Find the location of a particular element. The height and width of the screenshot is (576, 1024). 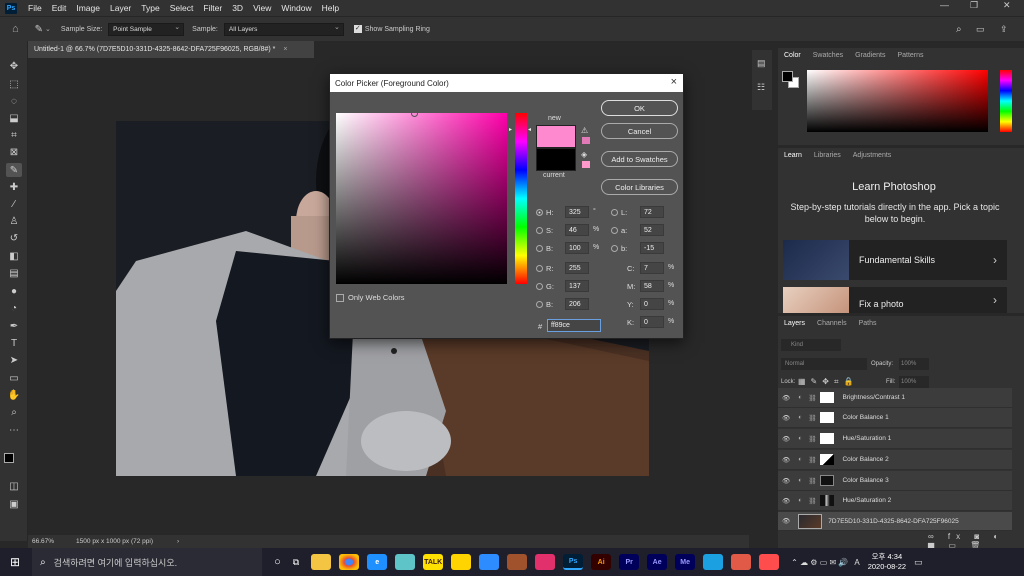

properties-panel-icon: ☷ is located at coordinates (761, 87).